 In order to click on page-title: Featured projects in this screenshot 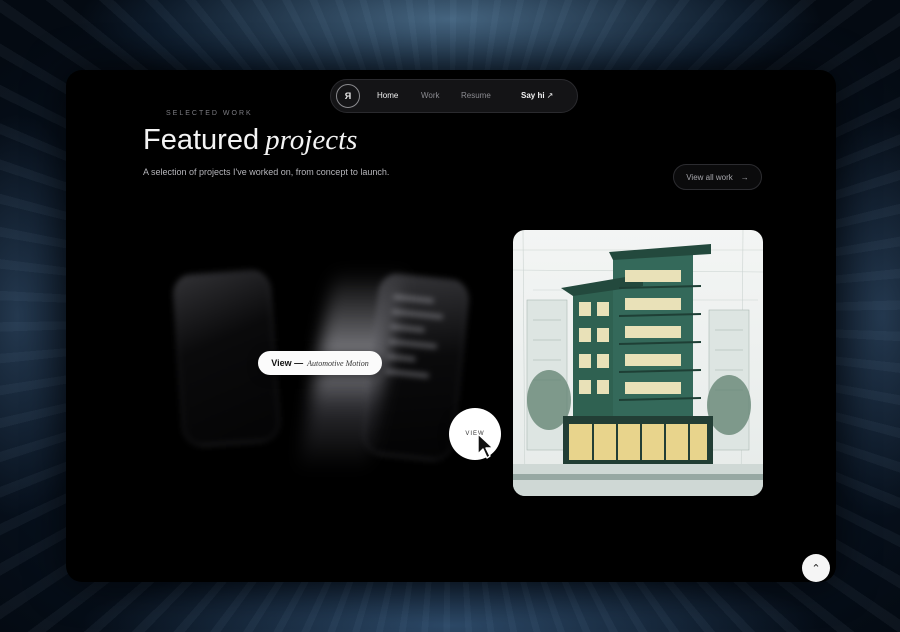, I will do `click(250, 140)`.